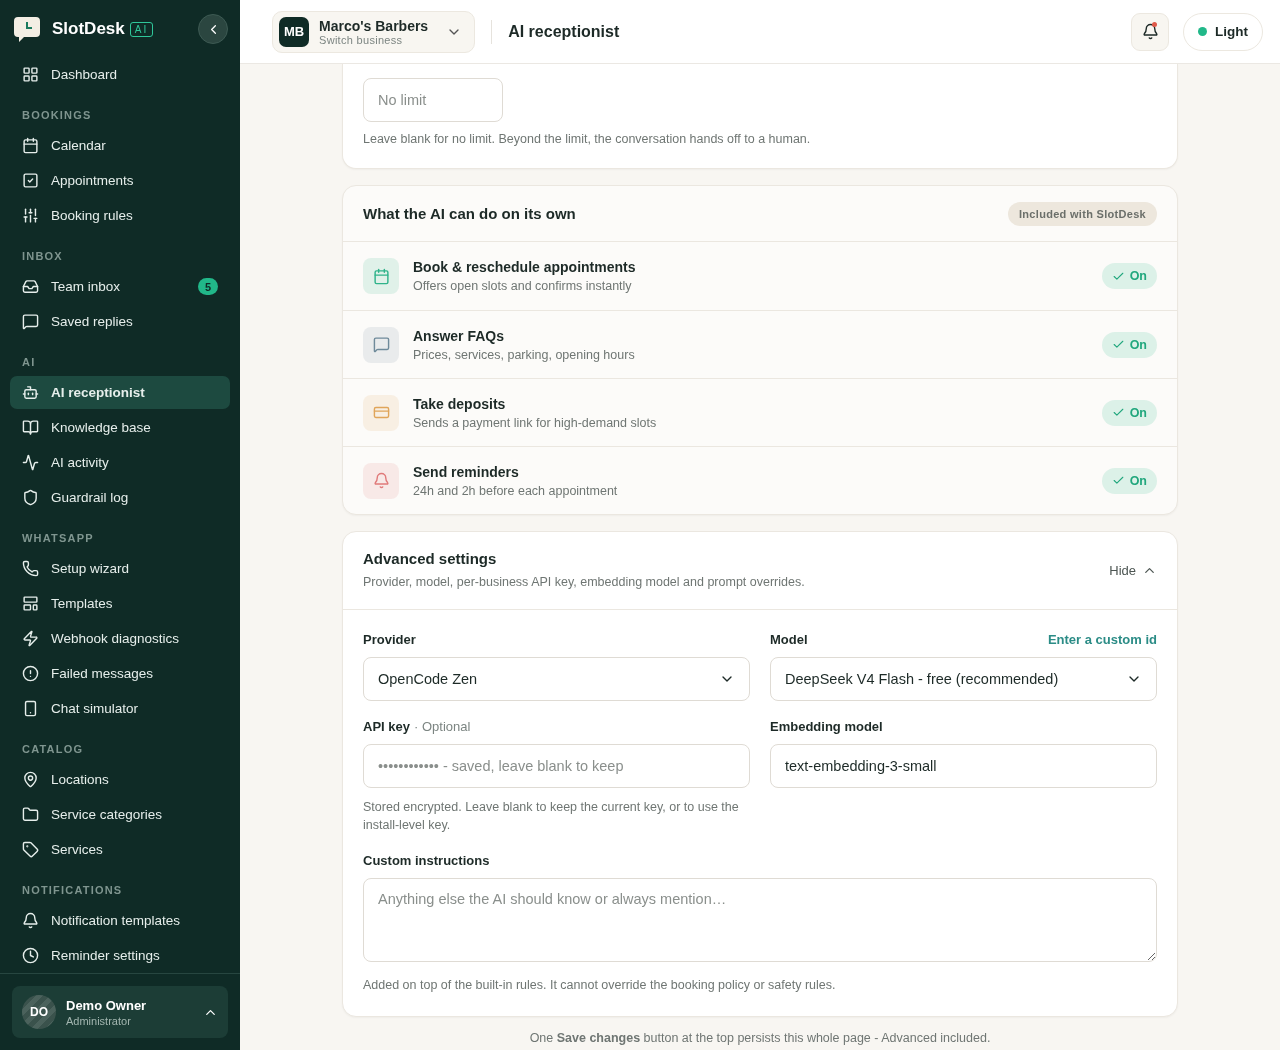 The width and height of the screenshot is (1280, 1050). I want to click on nav-item: Calendar, so click(120, 145).